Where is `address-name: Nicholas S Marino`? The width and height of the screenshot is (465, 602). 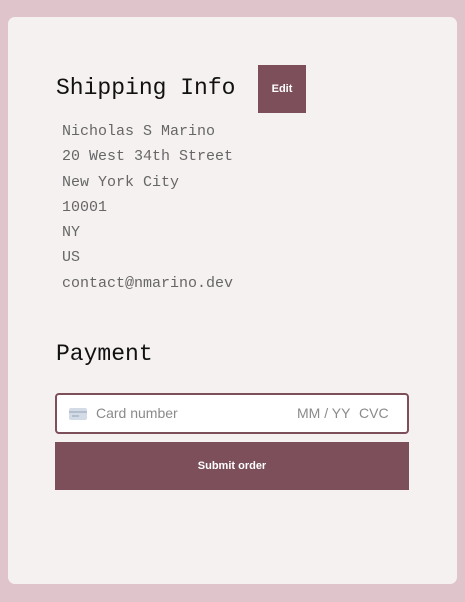
address-name: Nicholas S Marino is located at coordinates (139, 131).